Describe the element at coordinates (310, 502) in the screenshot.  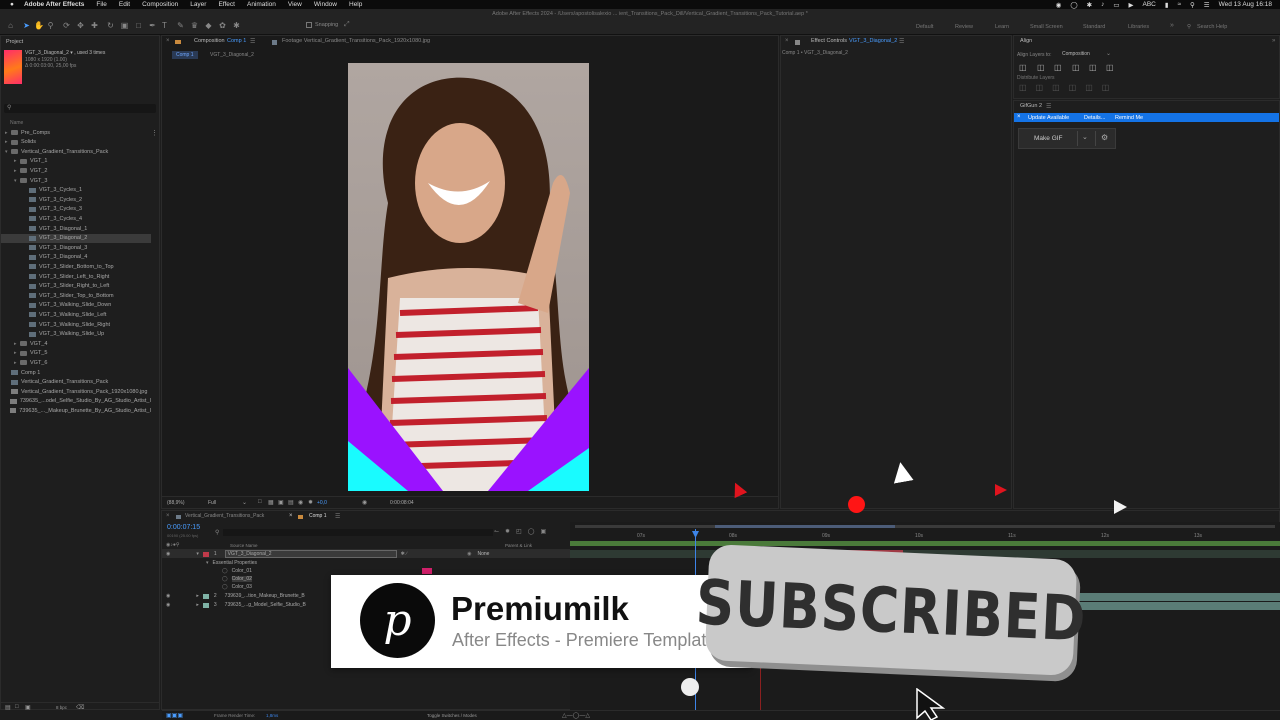
I see `exposure-icon: ✹` at that location.